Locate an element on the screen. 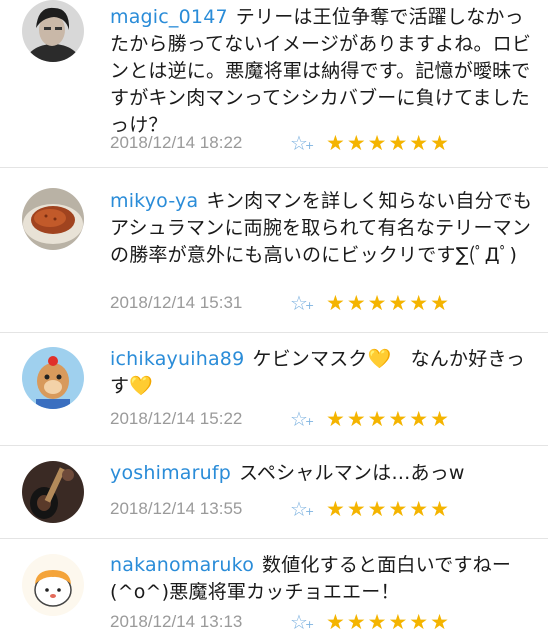 This screenshot has height=640, width=548. comment-text: ichikayuiha89 ケビンマスク💛 なんか好きっす💛 is located at coordinates (322, 373).